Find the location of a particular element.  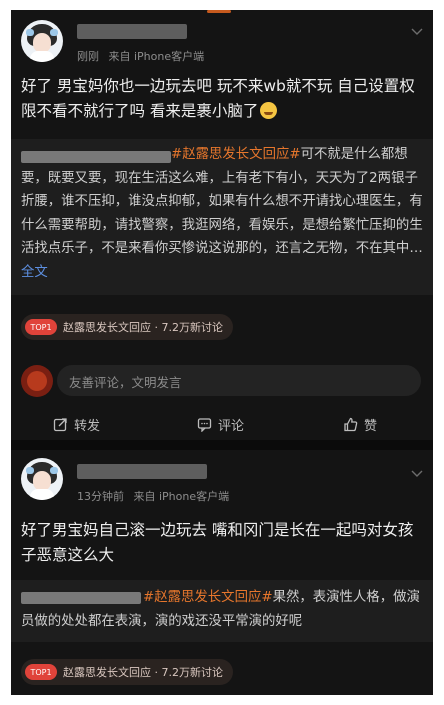

post-time: 刚刚 is located at coordinates (88, 56).